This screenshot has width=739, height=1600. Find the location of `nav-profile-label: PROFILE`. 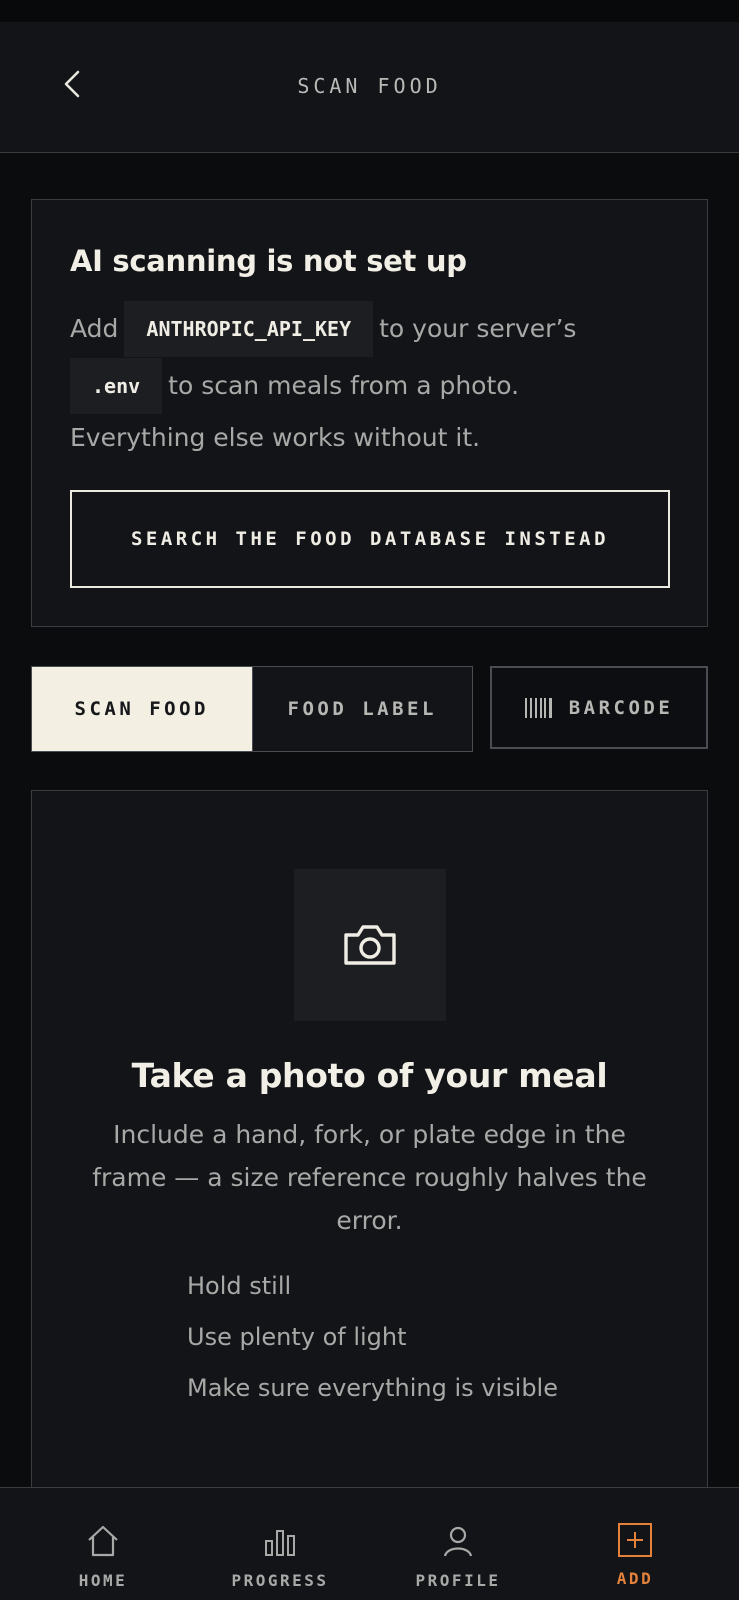

nav-profile-label: PROFILE is located at coordinates (458, 1580).